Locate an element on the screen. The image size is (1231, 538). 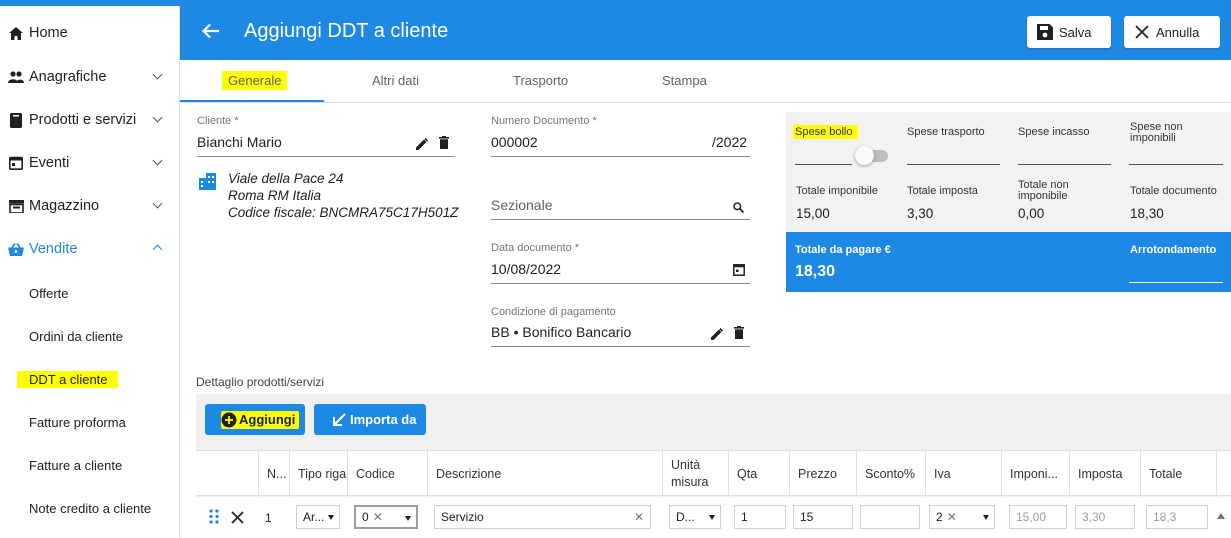
data-field: 10/08/2022 is located at coordinates (526, 269).